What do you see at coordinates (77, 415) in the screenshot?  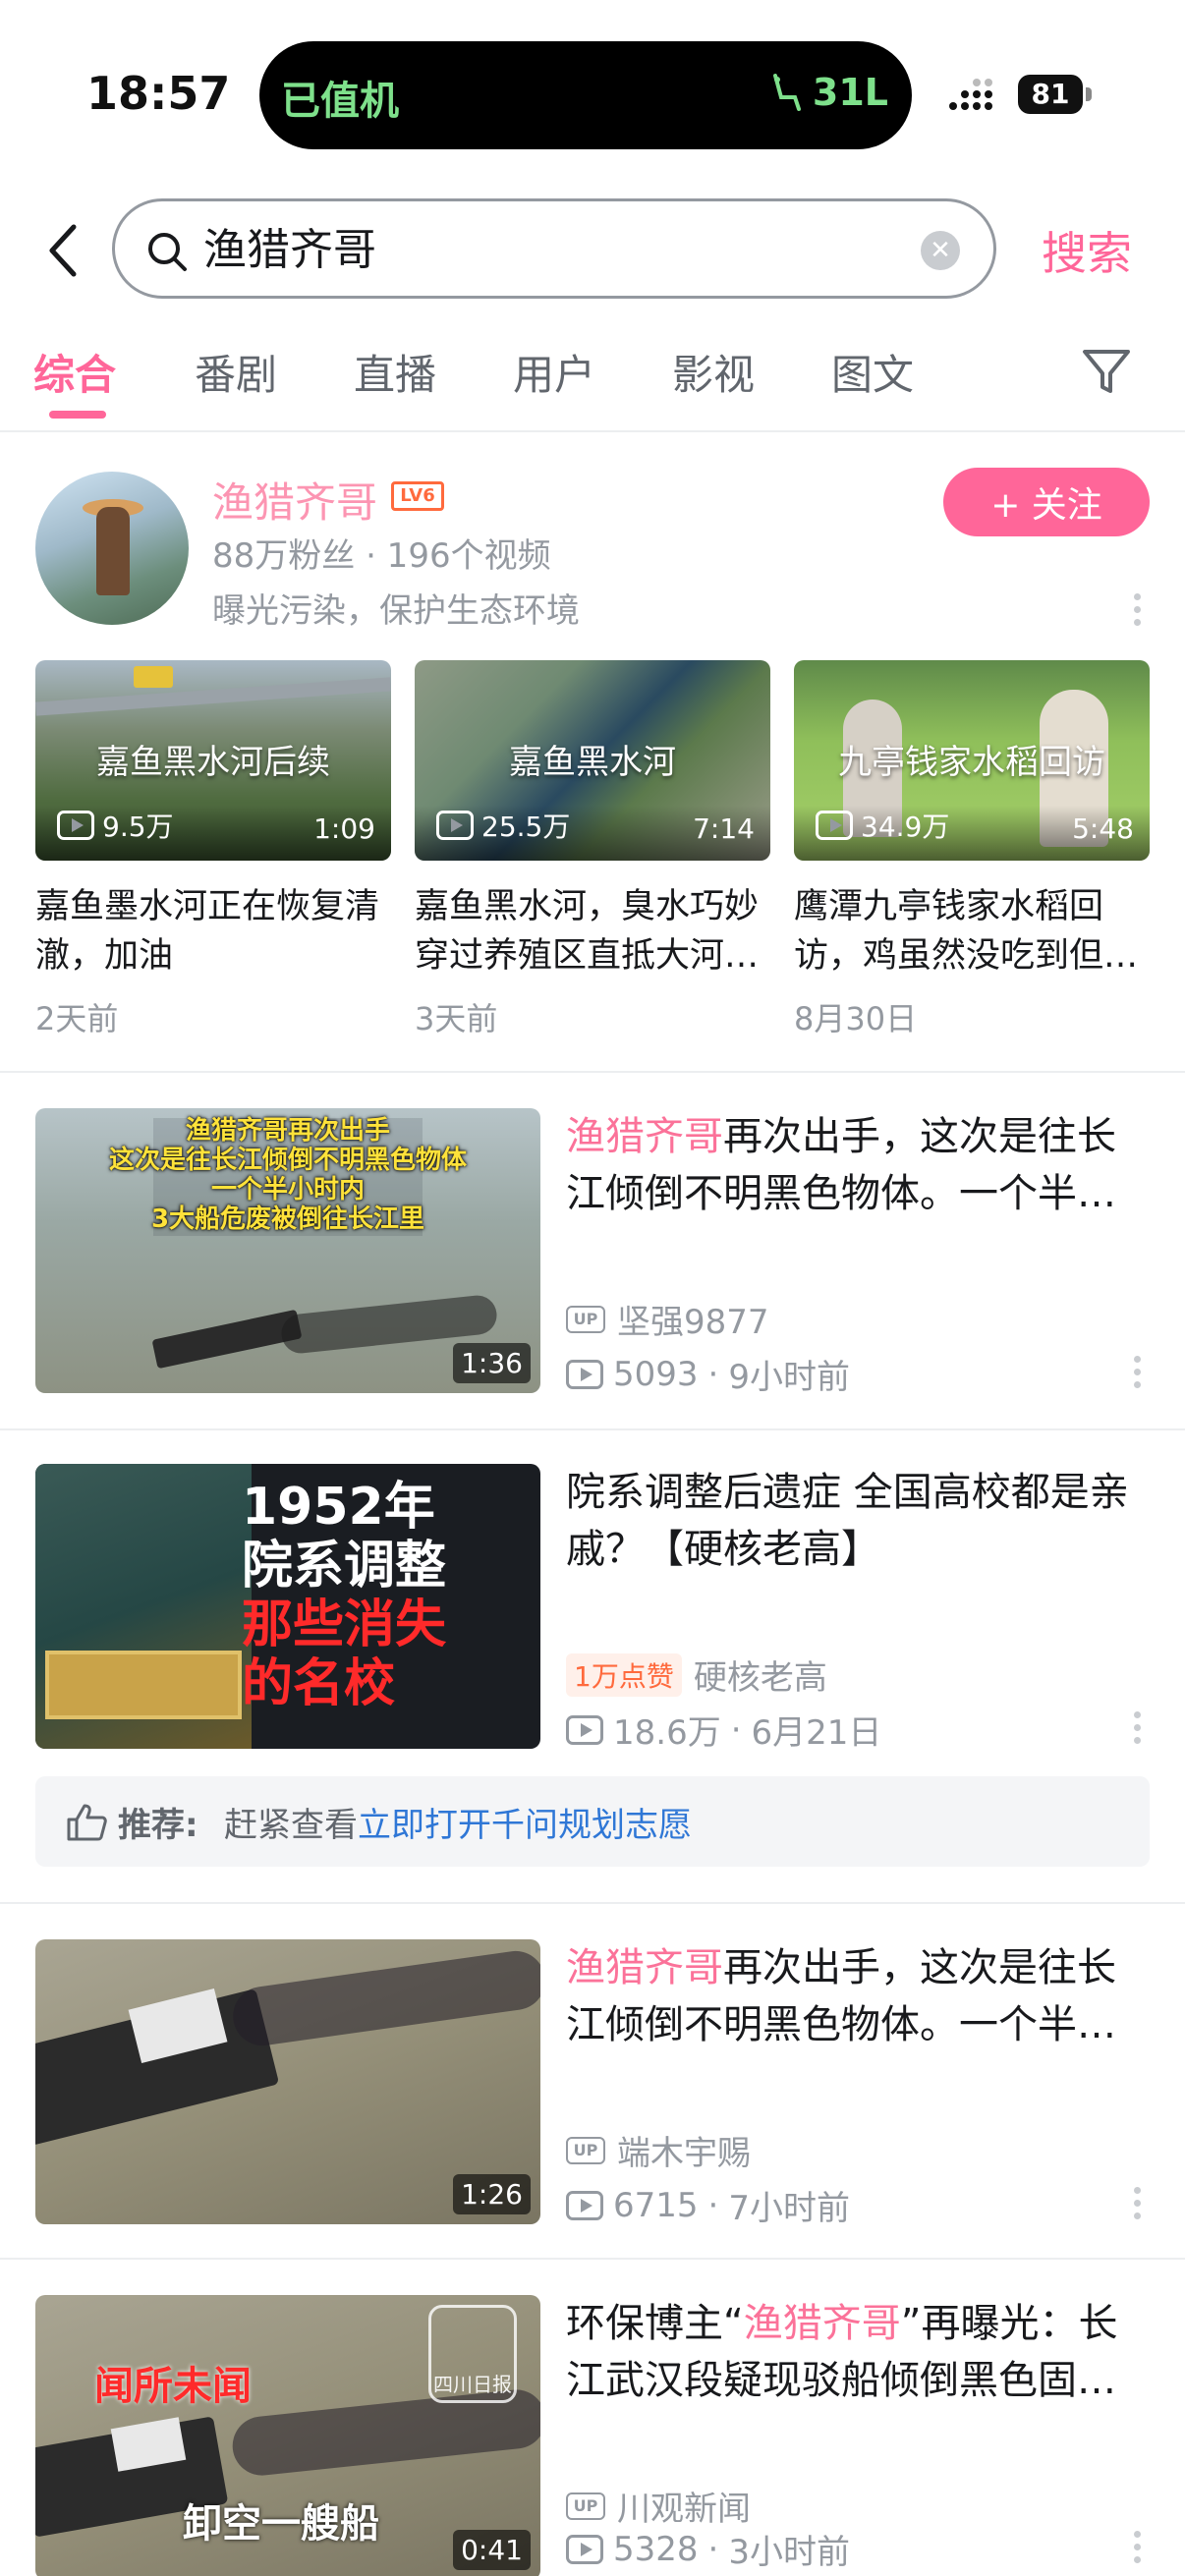 I see `tab-underline` at bounding box center [77, 415].